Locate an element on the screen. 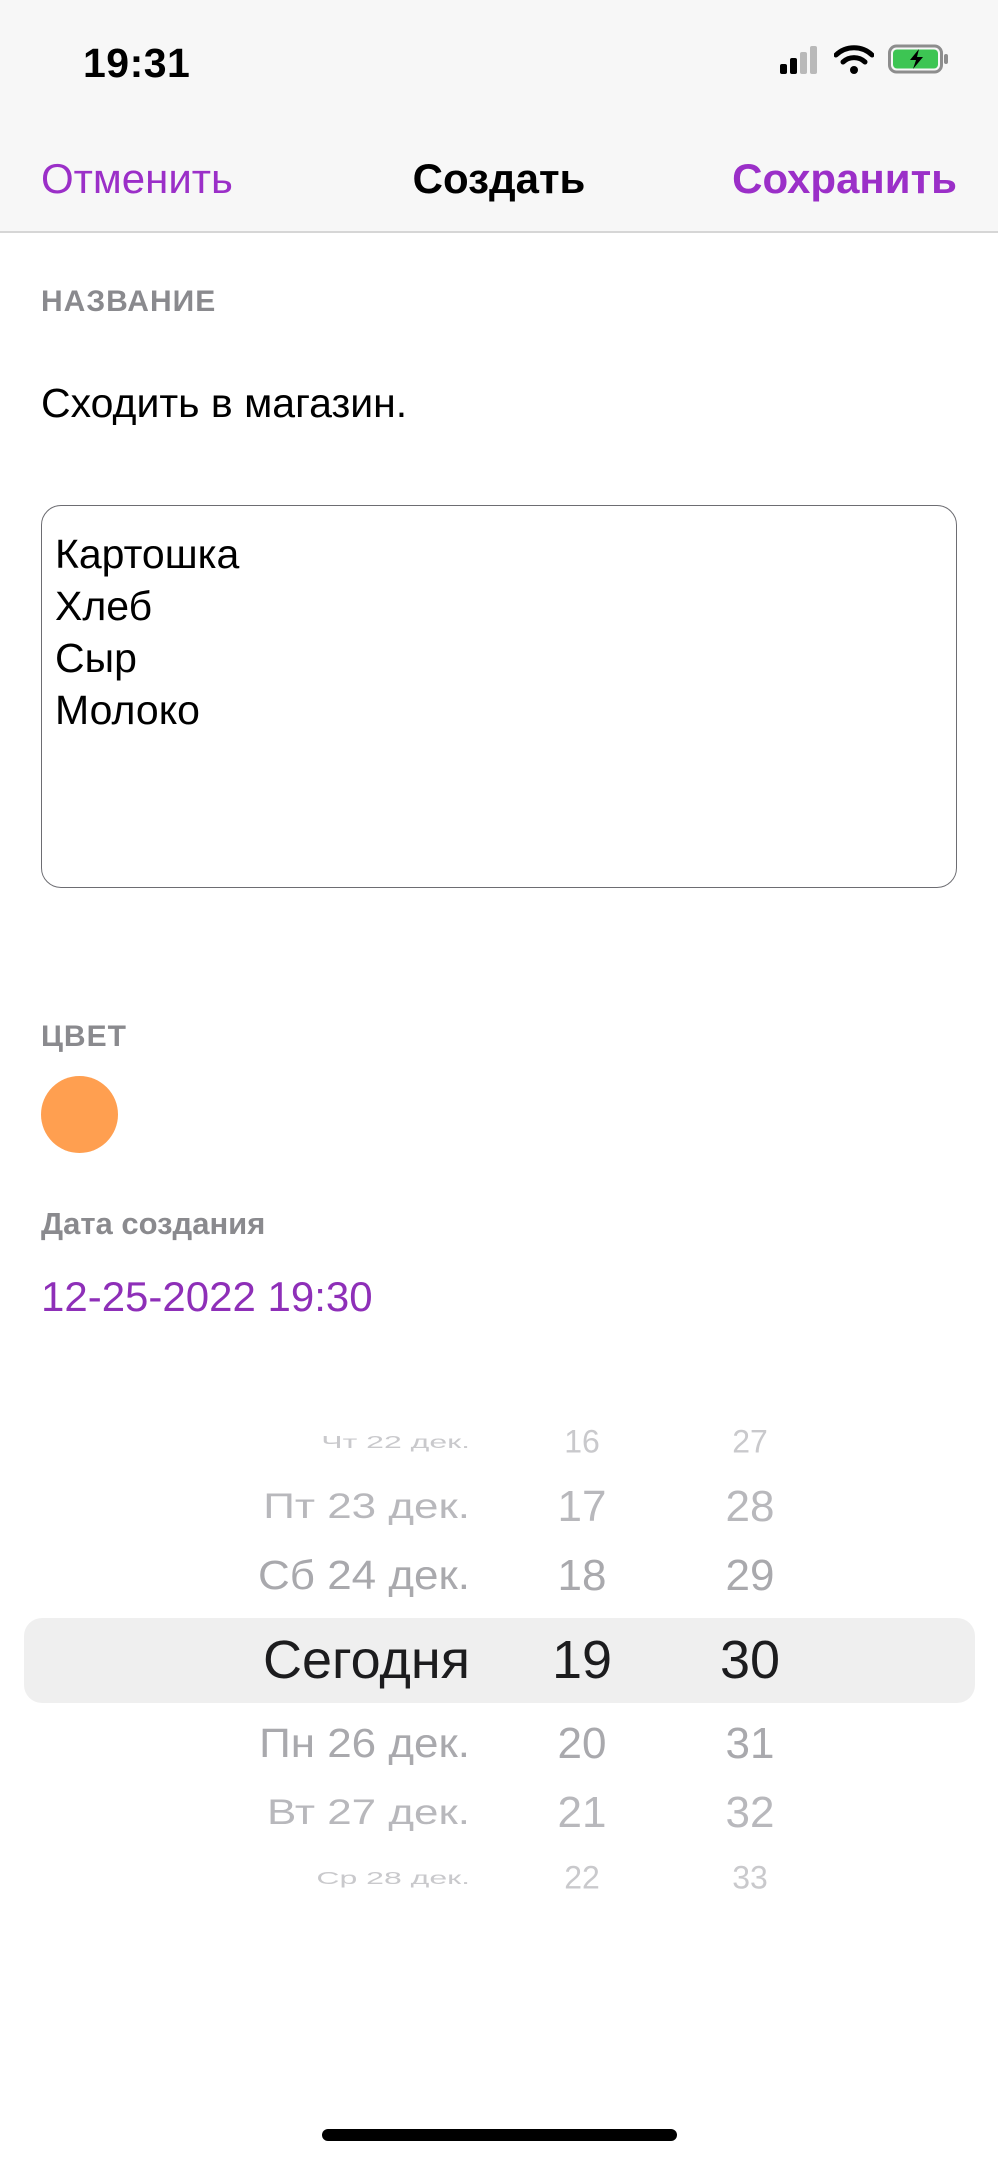  color-section-label: ЦВЕТ is located at coordinates (84, 1036).